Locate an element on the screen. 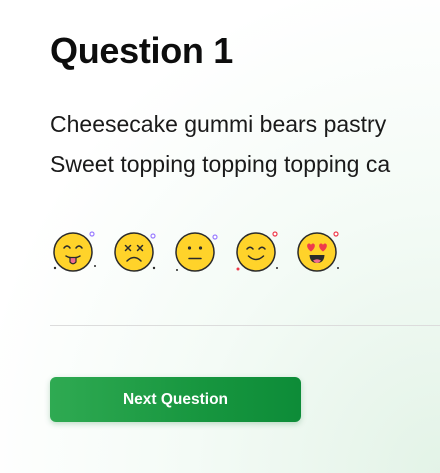  question-text-line: Sweet topping topping topping ca is located at coordinates (220, 164).